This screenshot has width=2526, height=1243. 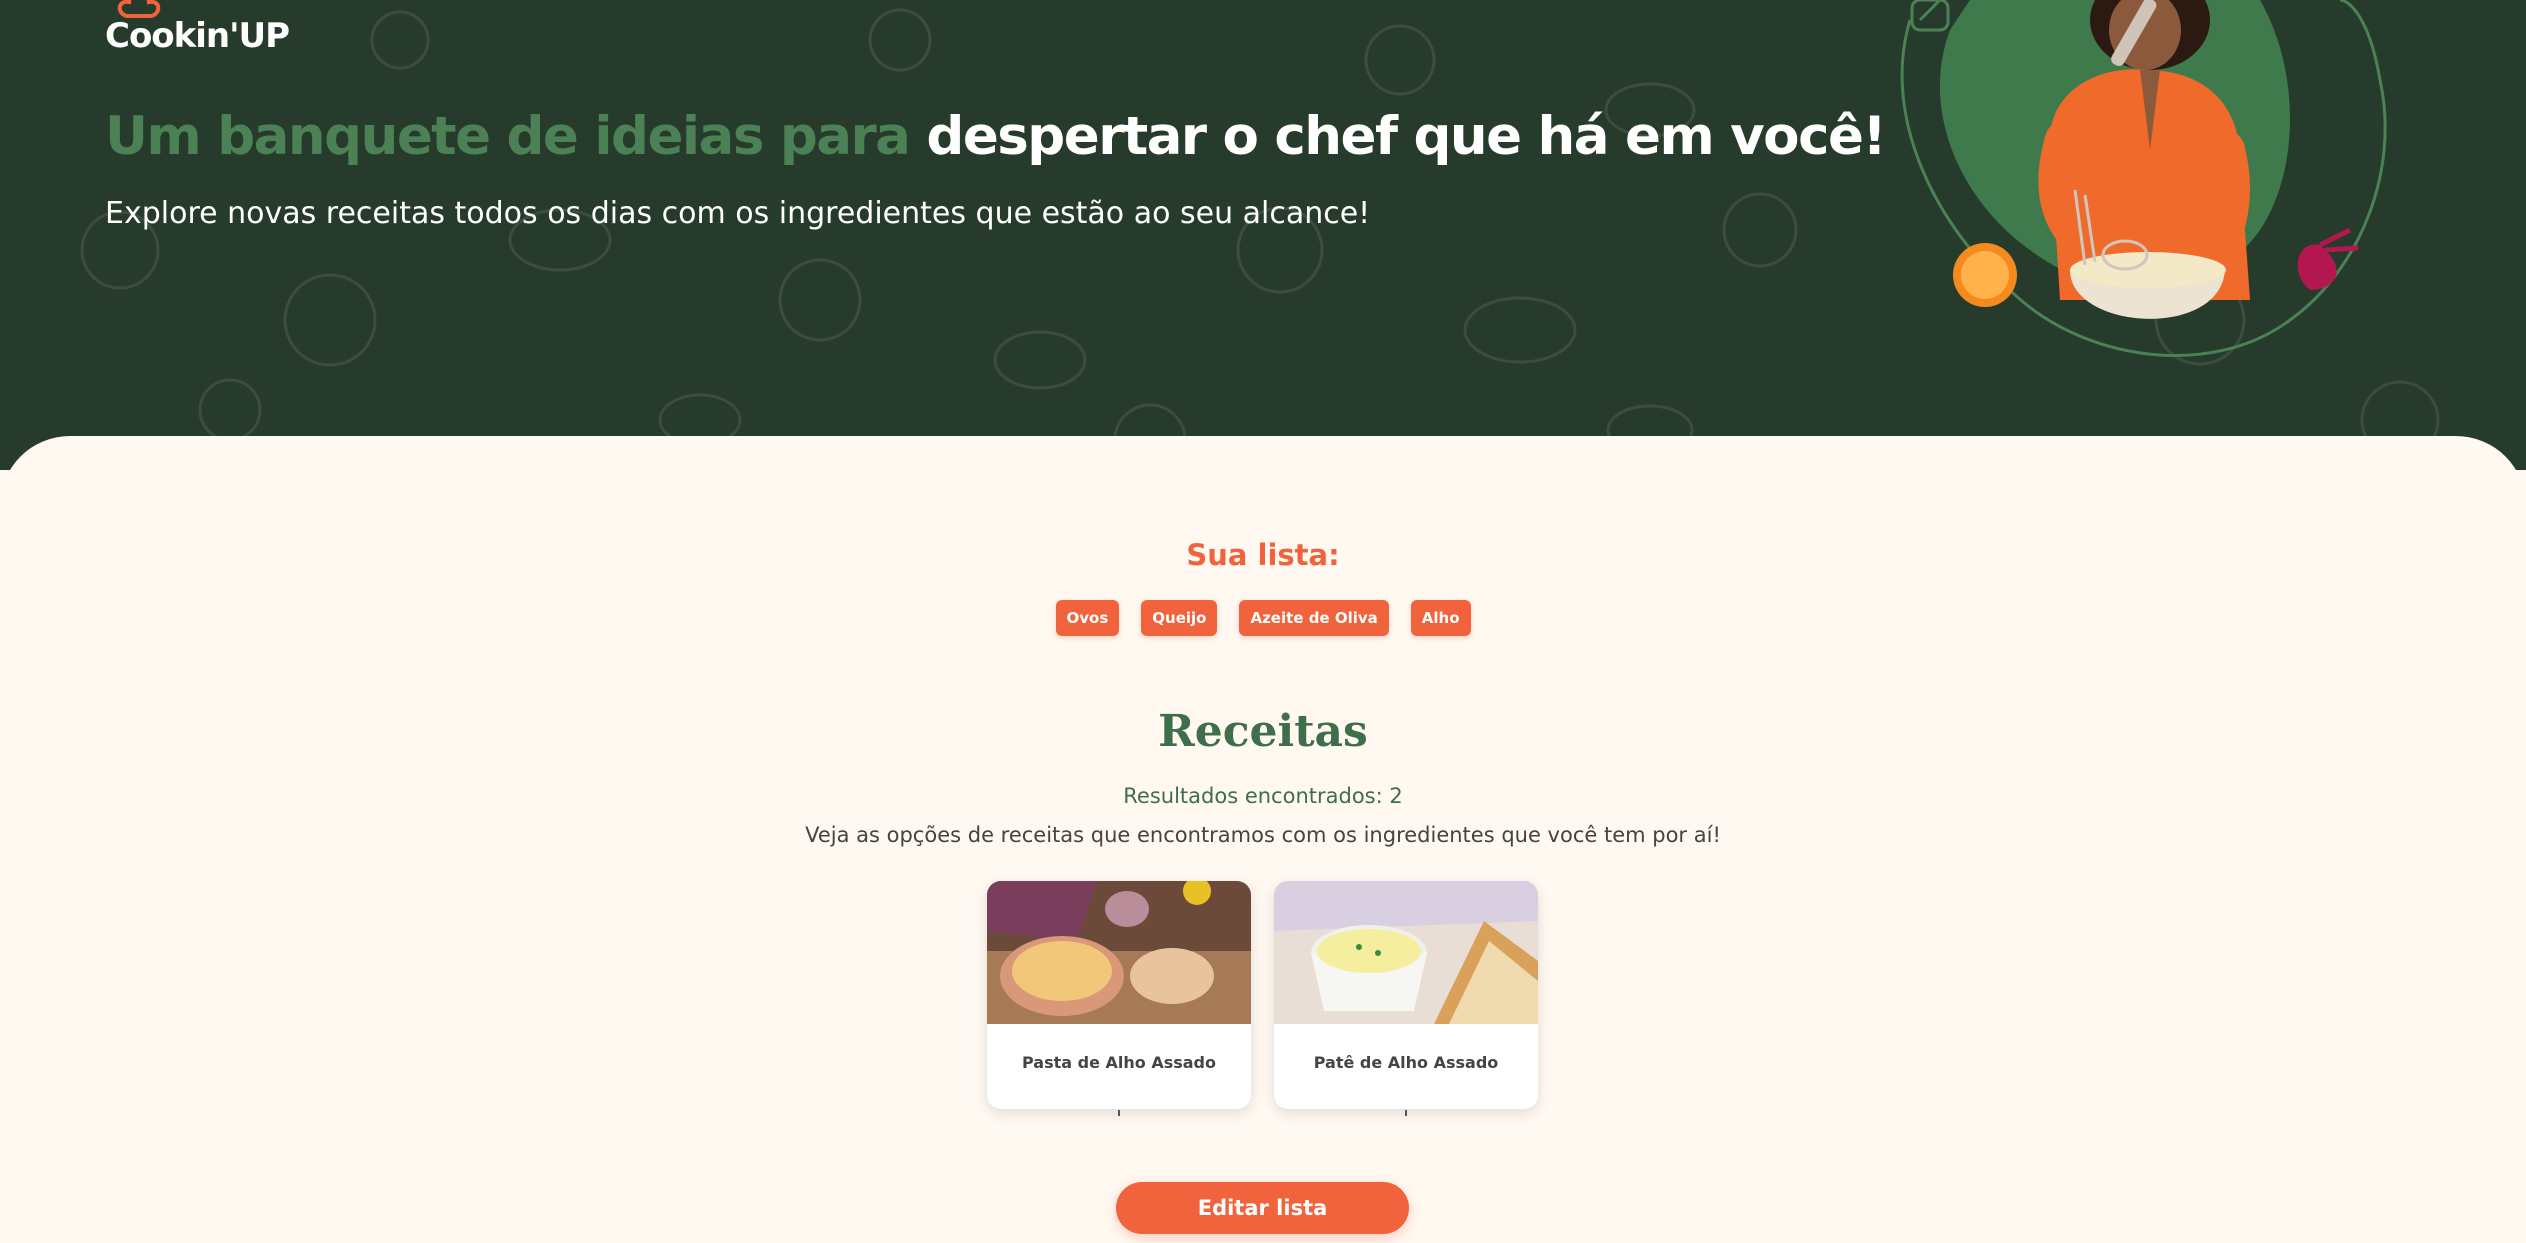 I want to click on garlic-pate-photo, so click(x=1406, y=952).